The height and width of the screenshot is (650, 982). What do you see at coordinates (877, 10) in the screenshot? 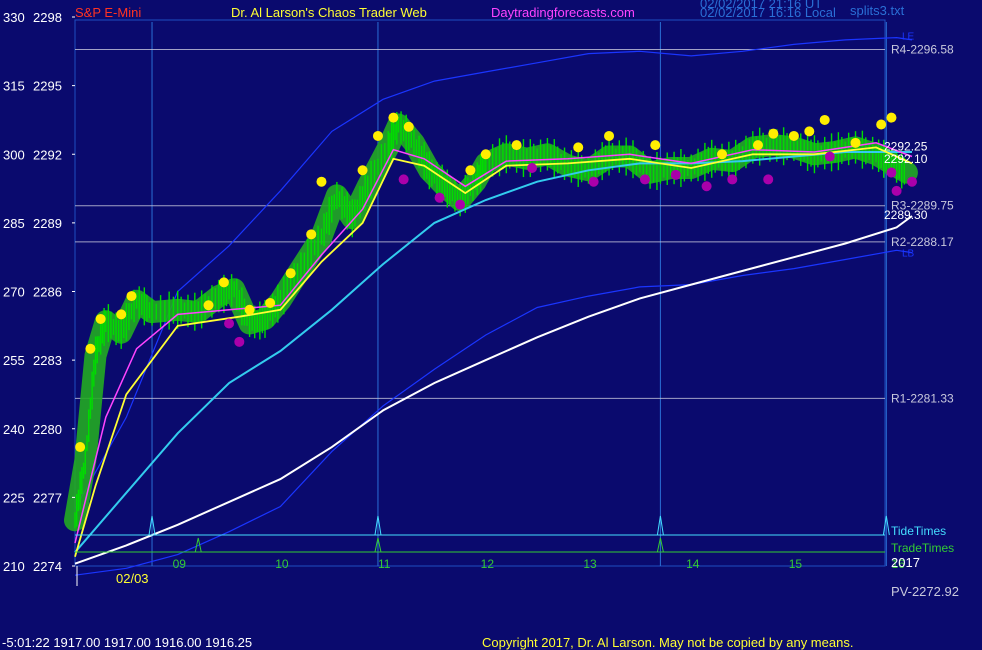
I see `file-name: splits3.txt` at bounding box center [877, 10].